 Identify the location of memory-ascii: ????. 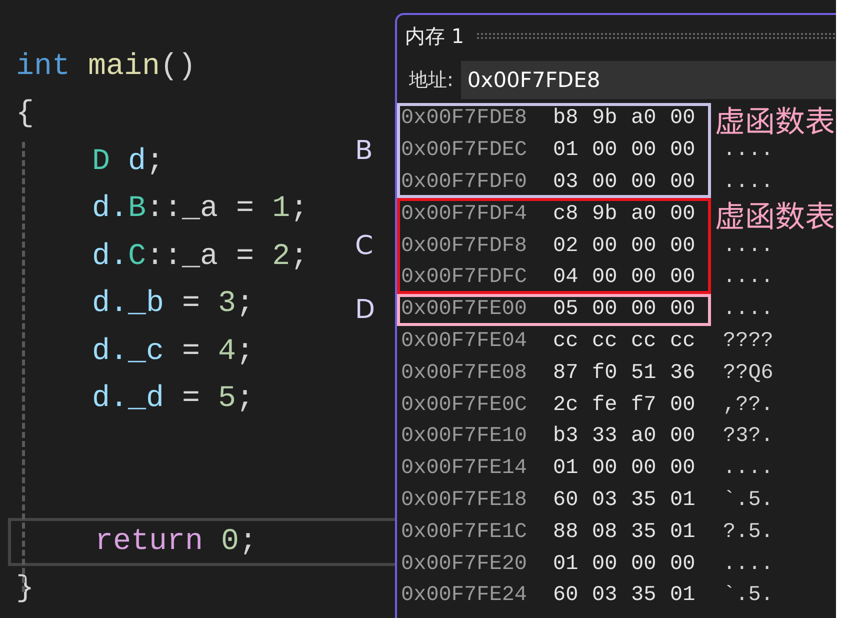
(748, 341).